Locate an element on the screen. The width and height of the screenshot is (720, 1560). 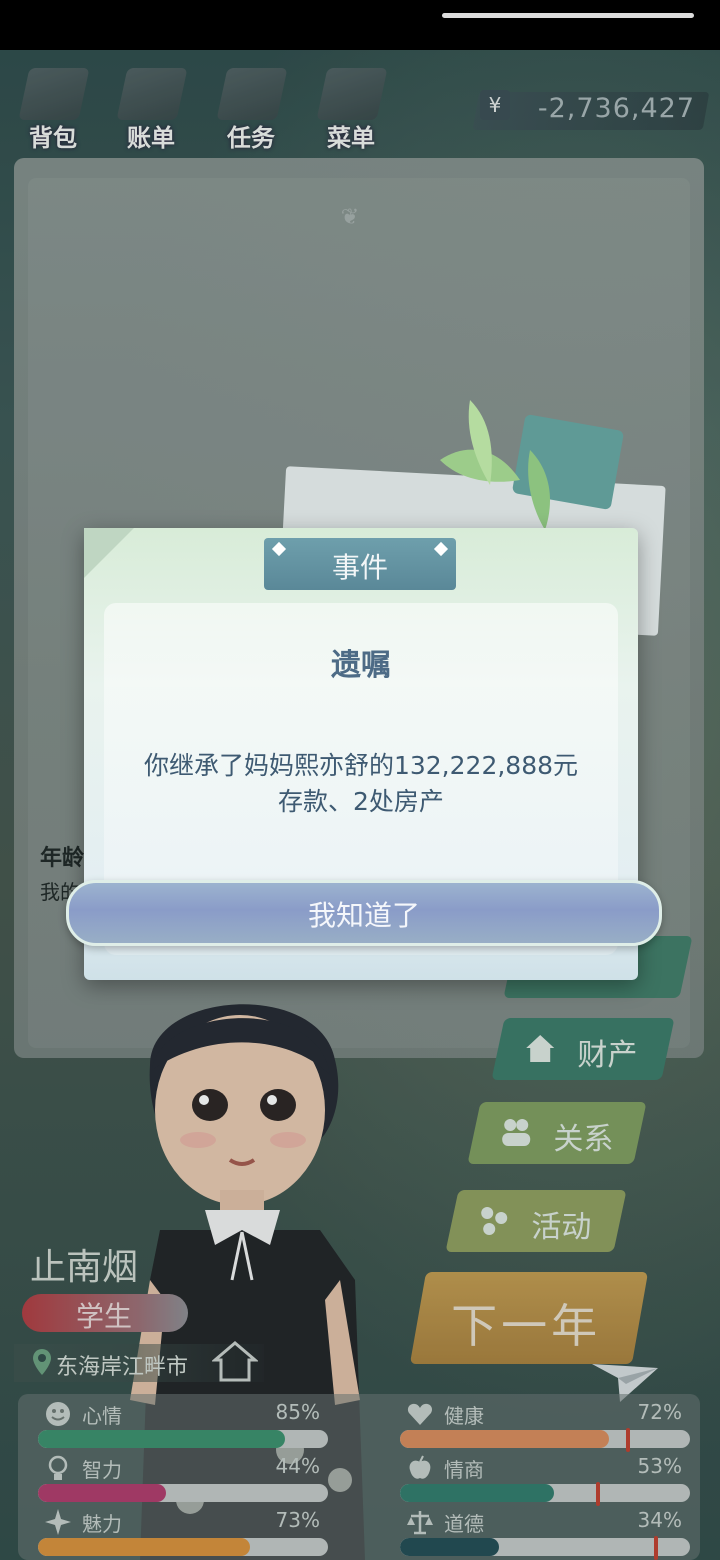
status-bar is located at coordinates (360, 25).